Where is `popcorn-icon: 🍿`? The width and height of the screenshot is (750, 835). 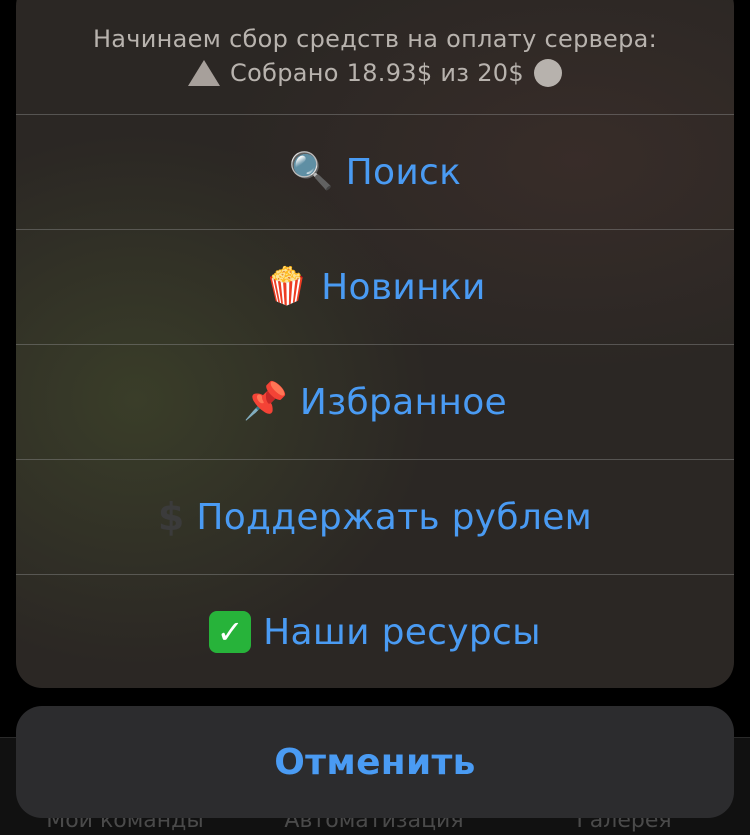 popcorn-icon: 🍿 is located at coordinates (287, 286).